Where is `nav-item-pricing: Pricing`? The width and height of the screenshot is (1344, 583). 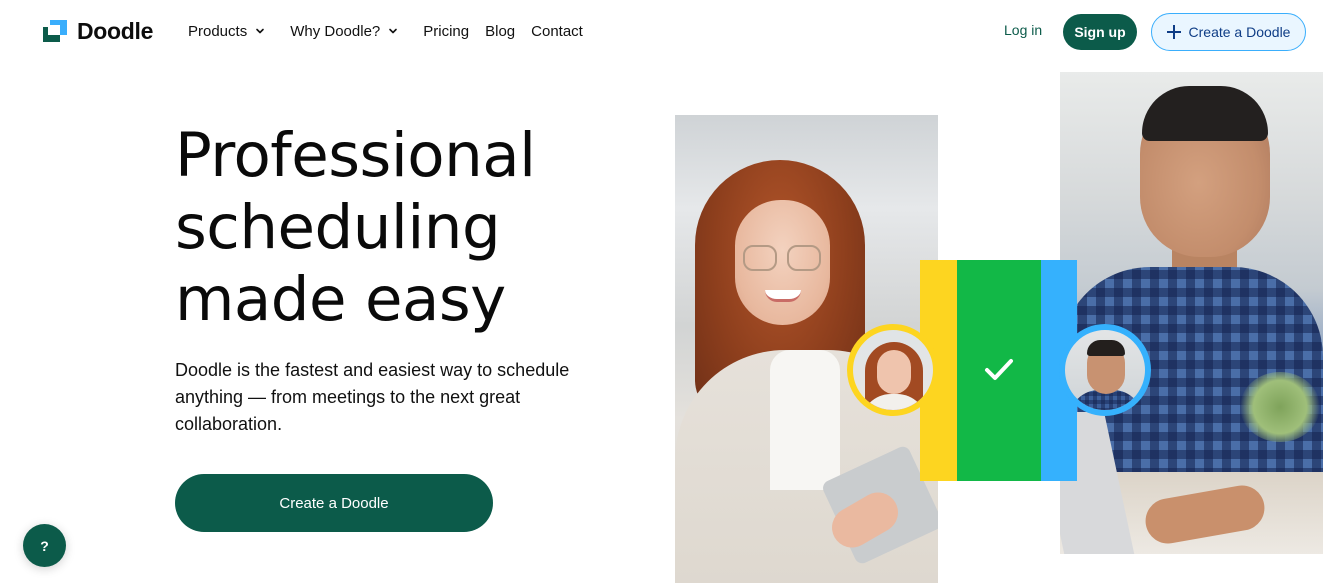
nav-item-pricing: Pricing is located at coordinates (446, 31).